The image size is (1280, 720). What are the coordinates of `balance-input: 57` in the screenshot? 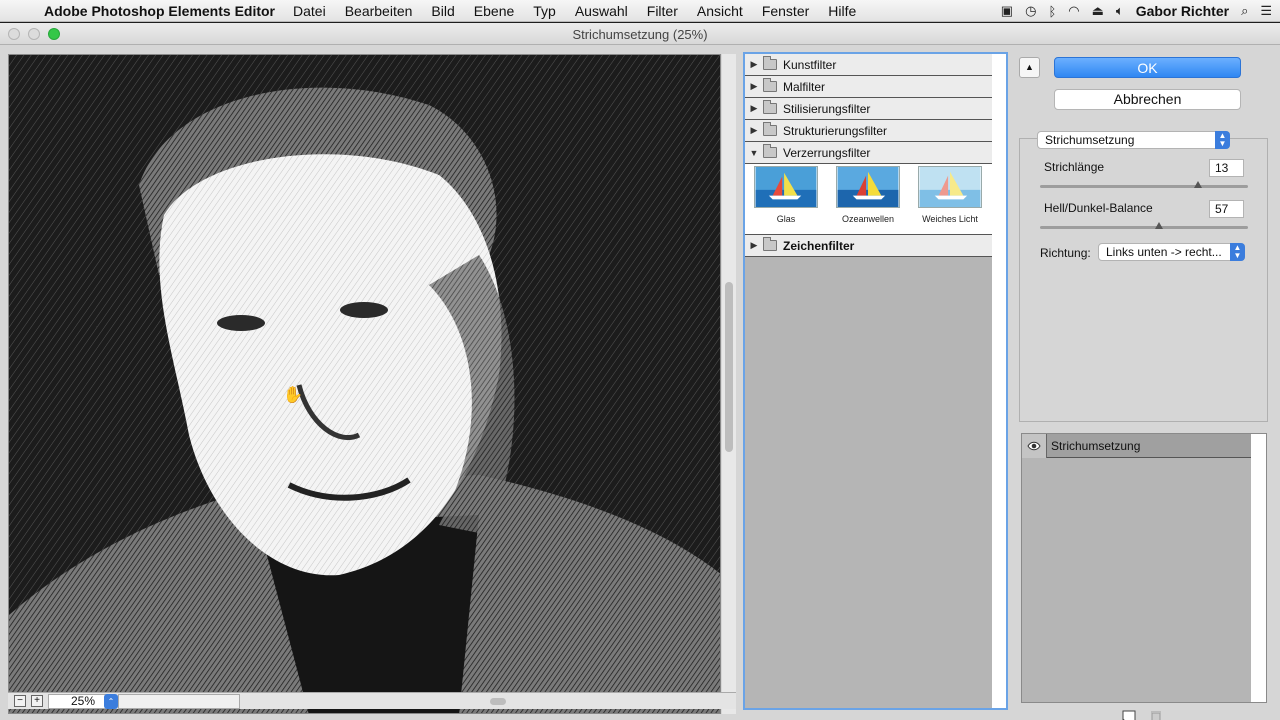 It's located at (1226, 209).